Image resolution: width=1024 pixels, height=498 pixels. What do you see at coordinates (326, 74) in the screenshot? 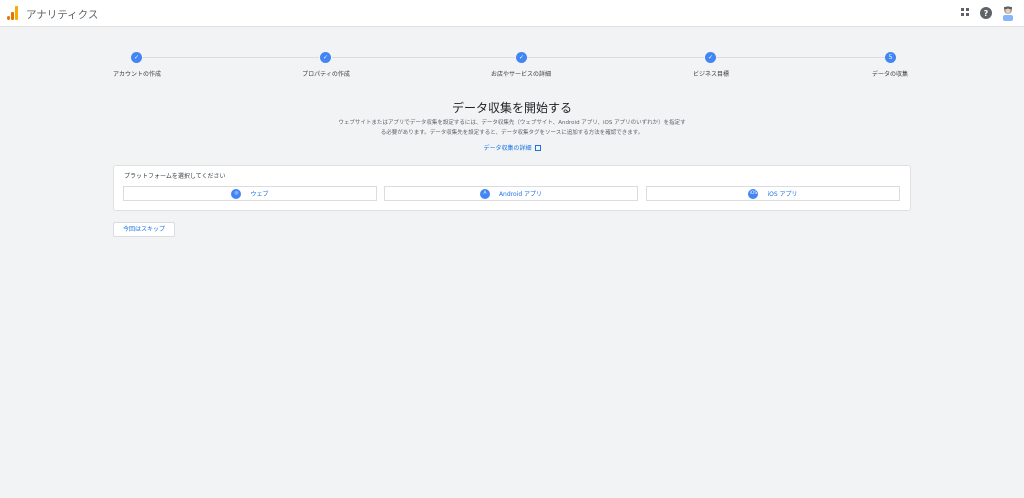
I see `step-label: プロパティの作成` at bounding box center [326, 74].